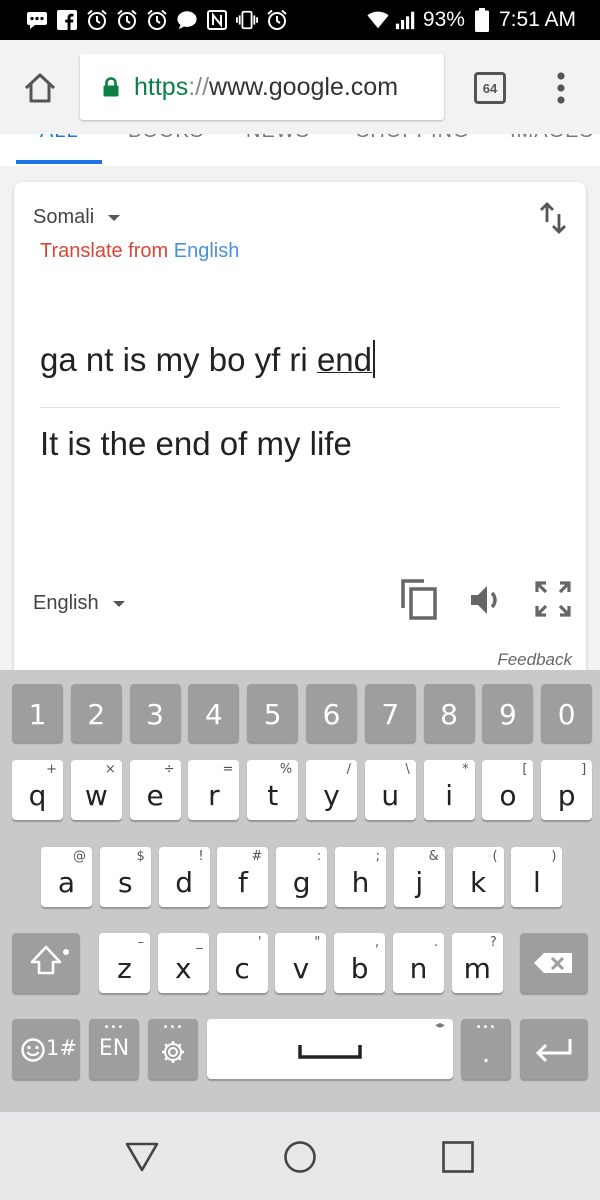 This screenshot has width=600, height=1200. I want to click on number-key-5: 5, so click(273, 713).